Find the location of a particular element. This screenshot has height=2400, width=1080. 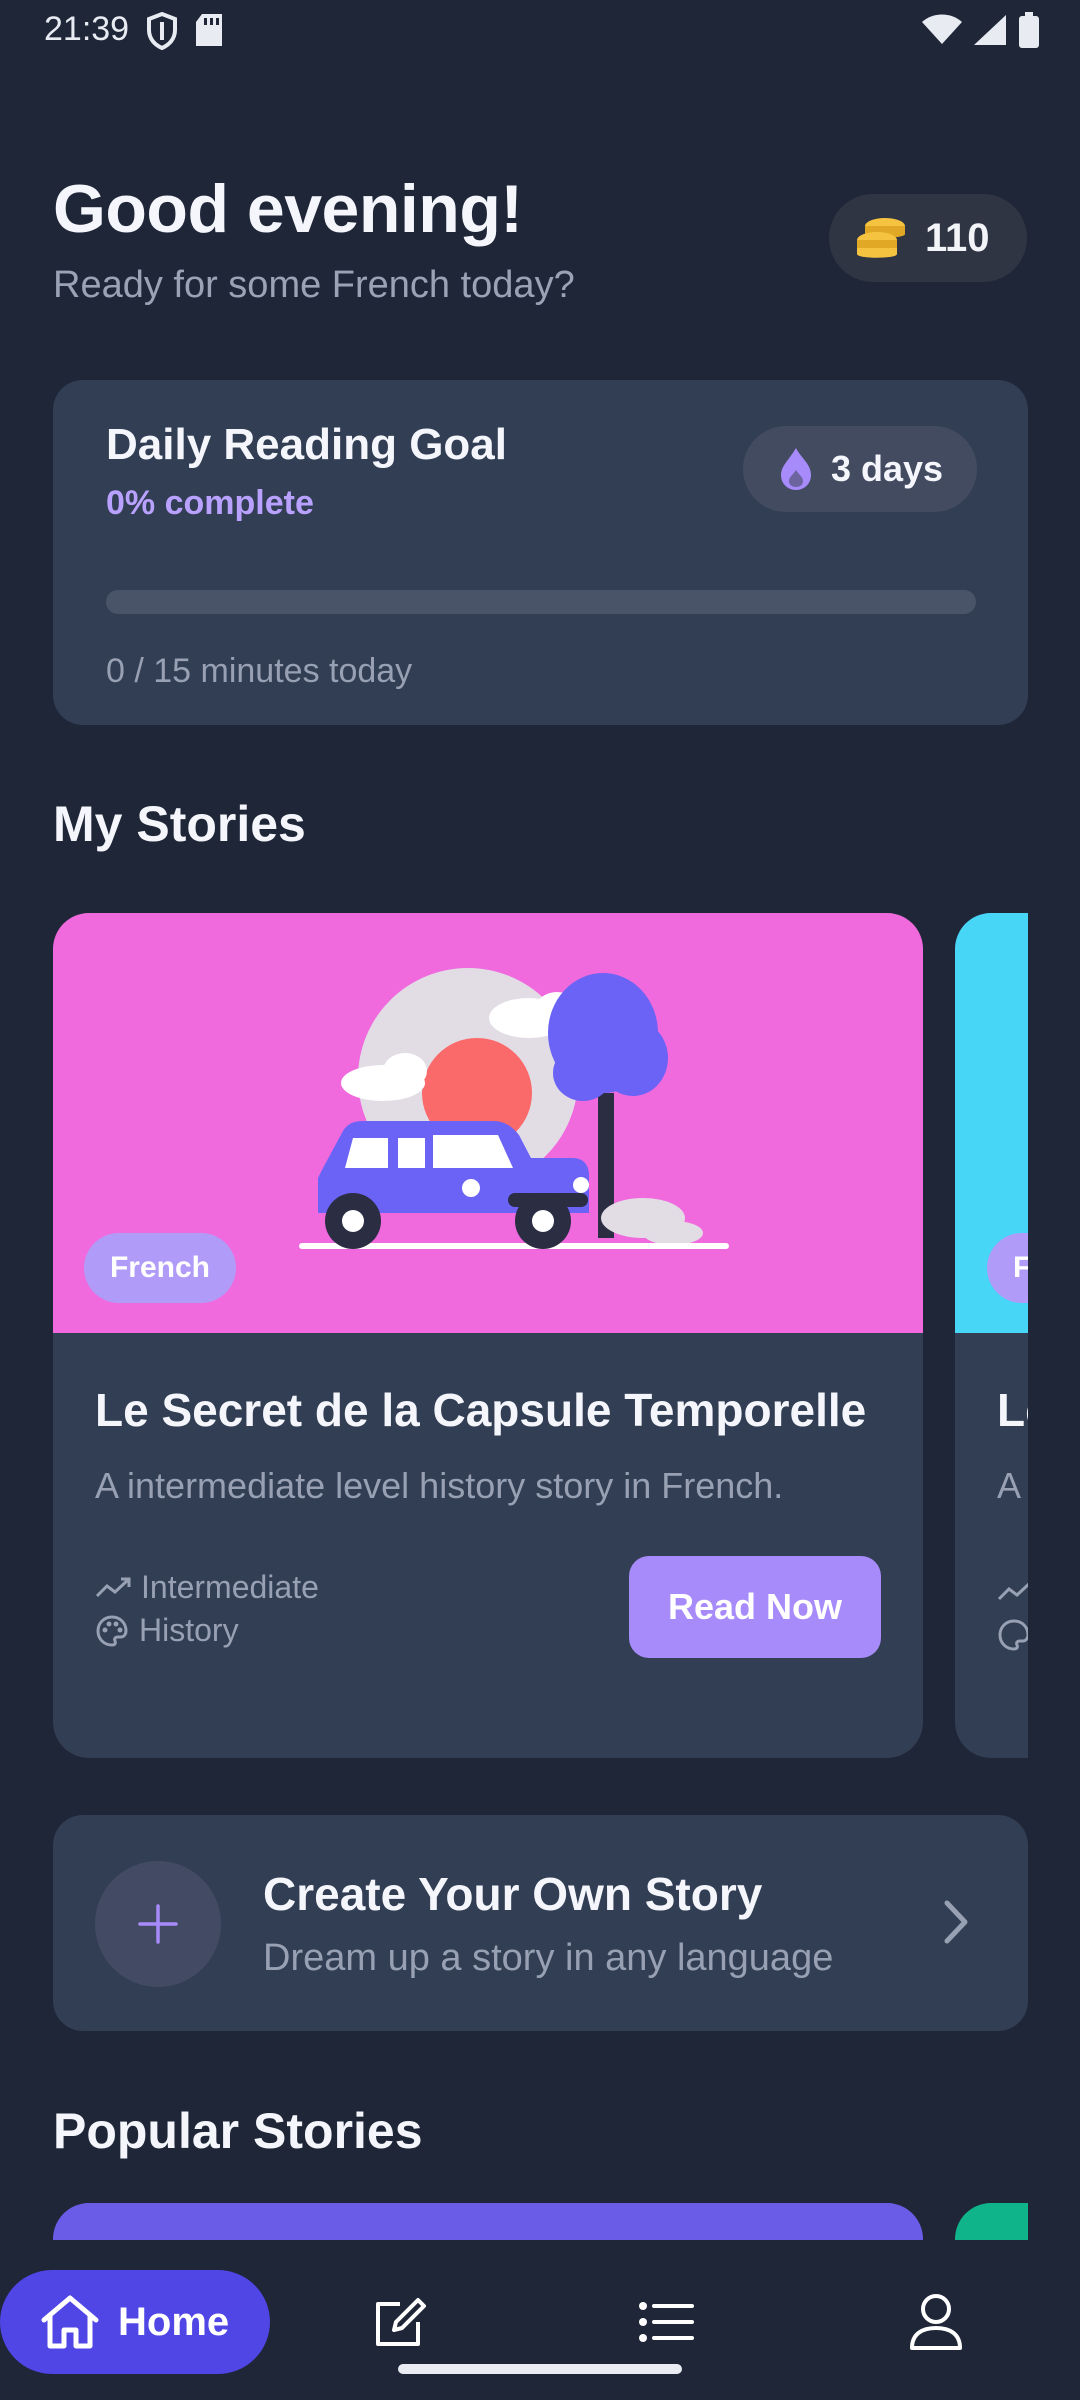

list-icon is located at coordinates (666, 2322).